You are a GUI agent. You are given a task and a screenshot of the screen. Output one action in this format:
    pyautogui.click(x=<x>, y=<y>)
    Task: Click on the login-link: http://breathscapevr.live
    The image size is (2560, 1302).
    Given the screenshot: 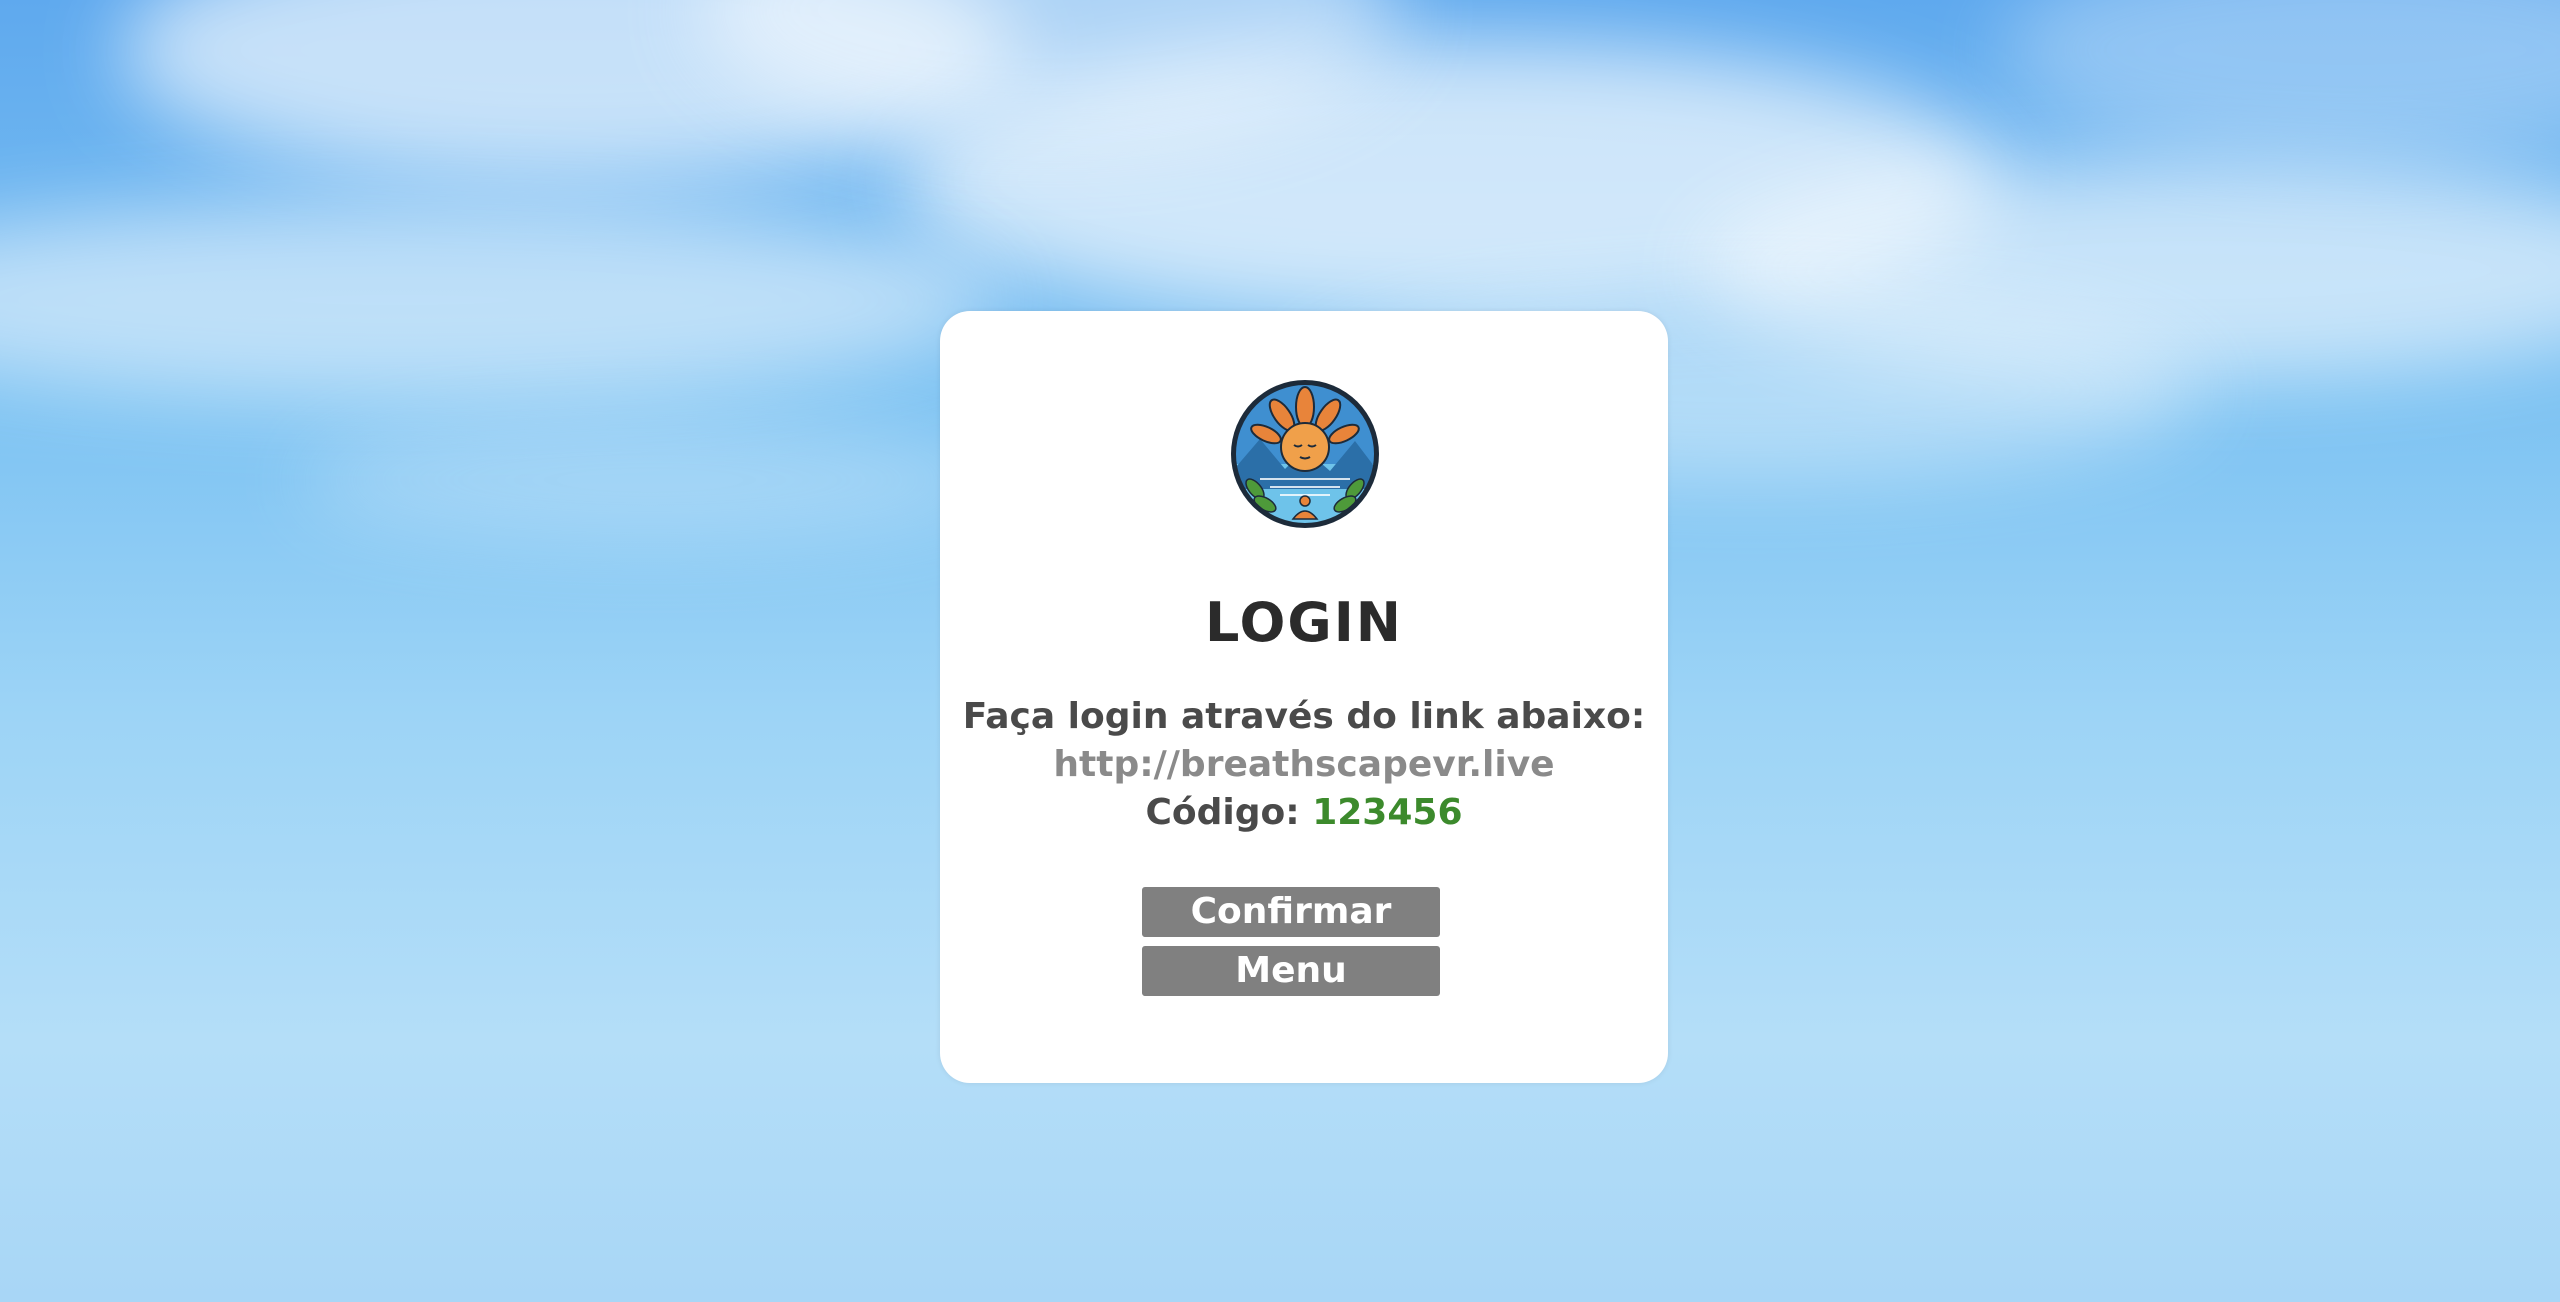 What is the action you would take?
    pyautogui.click(x=1304, y=765)
    